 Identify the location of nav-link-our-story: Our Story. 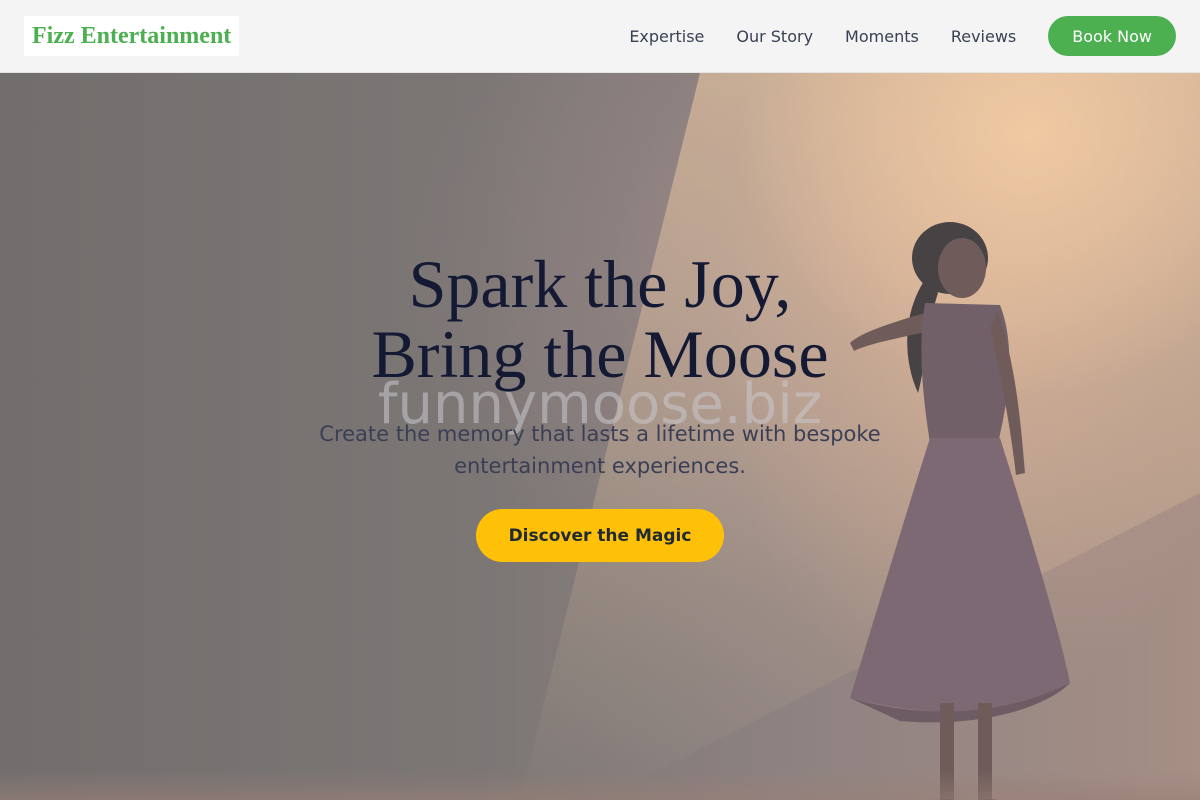
(774, 36).